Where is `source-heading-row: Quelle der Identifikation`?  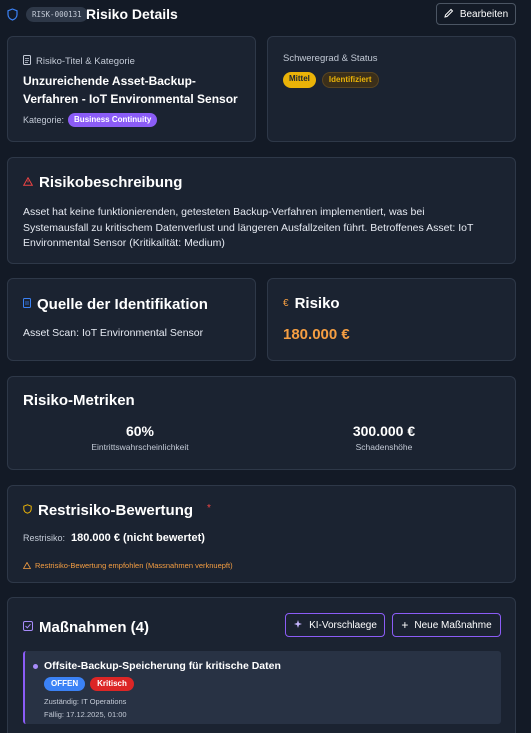 source-heading-row: Quelle der Identifikation is located at coordinates (115, 304).